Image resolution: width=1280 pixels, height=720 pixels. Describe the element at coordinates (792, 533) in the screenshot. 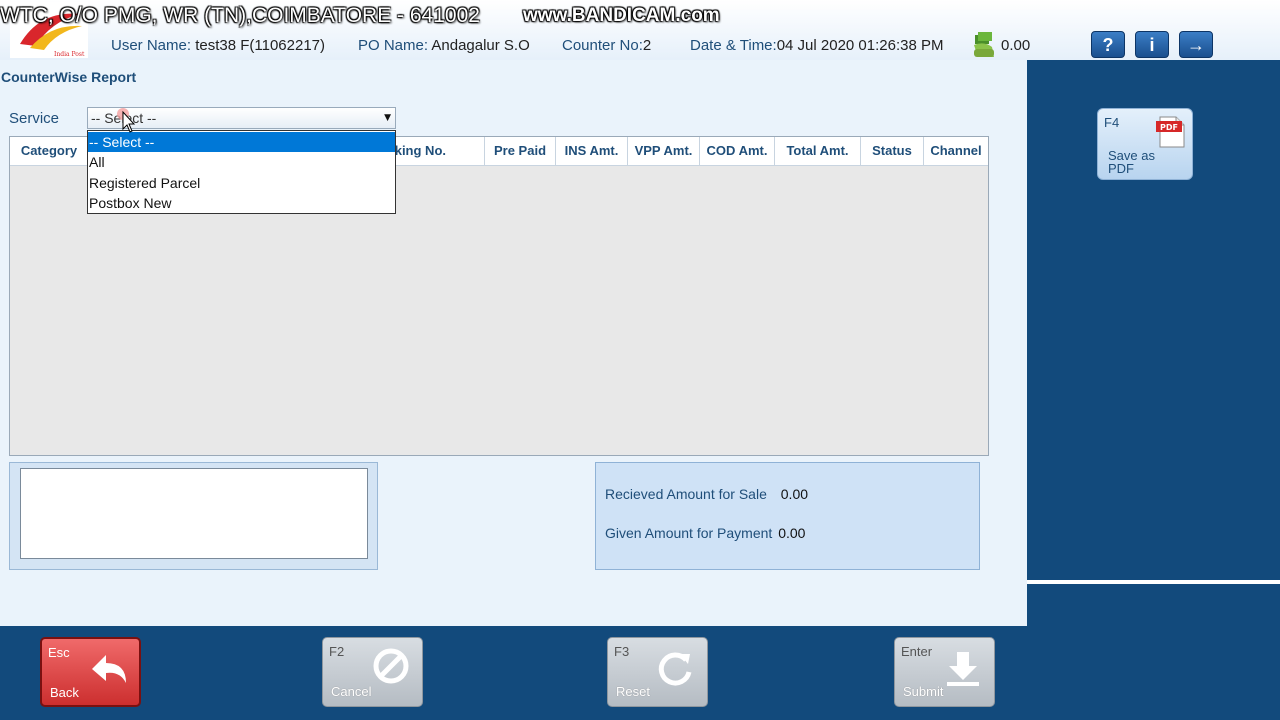

I see `given-amount-value: 0.00` at that location.